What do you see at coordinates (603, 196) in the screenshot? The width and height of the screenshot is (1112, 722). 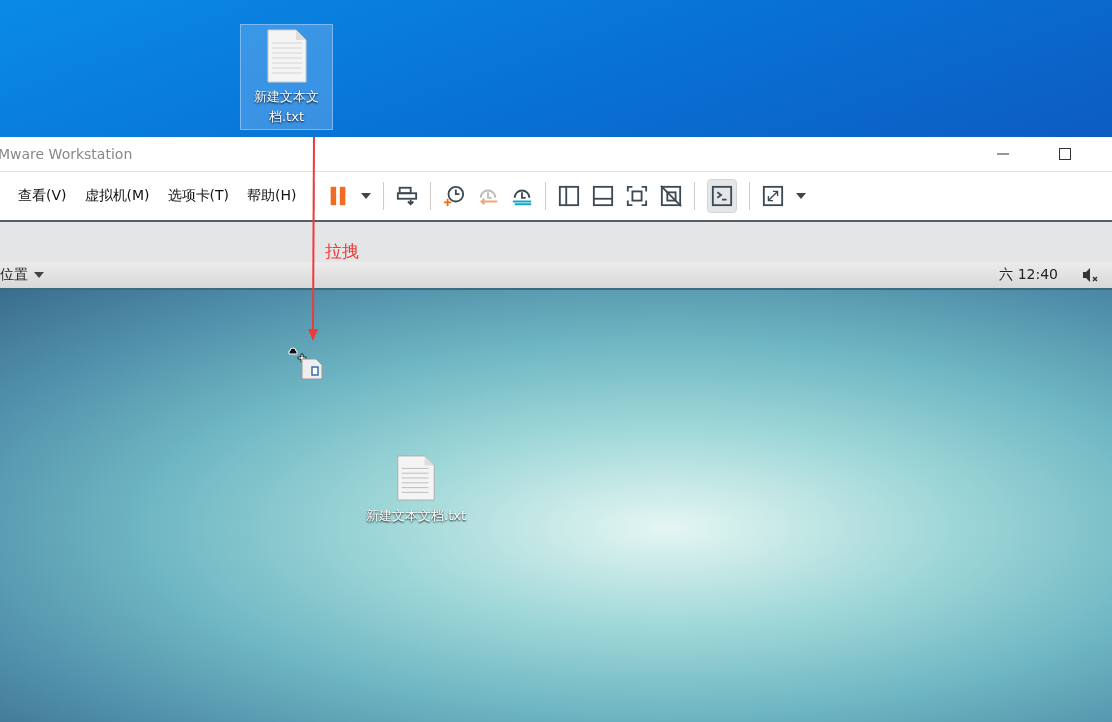 I see `bottom-panel-icon` at bounding box center [603, 196].